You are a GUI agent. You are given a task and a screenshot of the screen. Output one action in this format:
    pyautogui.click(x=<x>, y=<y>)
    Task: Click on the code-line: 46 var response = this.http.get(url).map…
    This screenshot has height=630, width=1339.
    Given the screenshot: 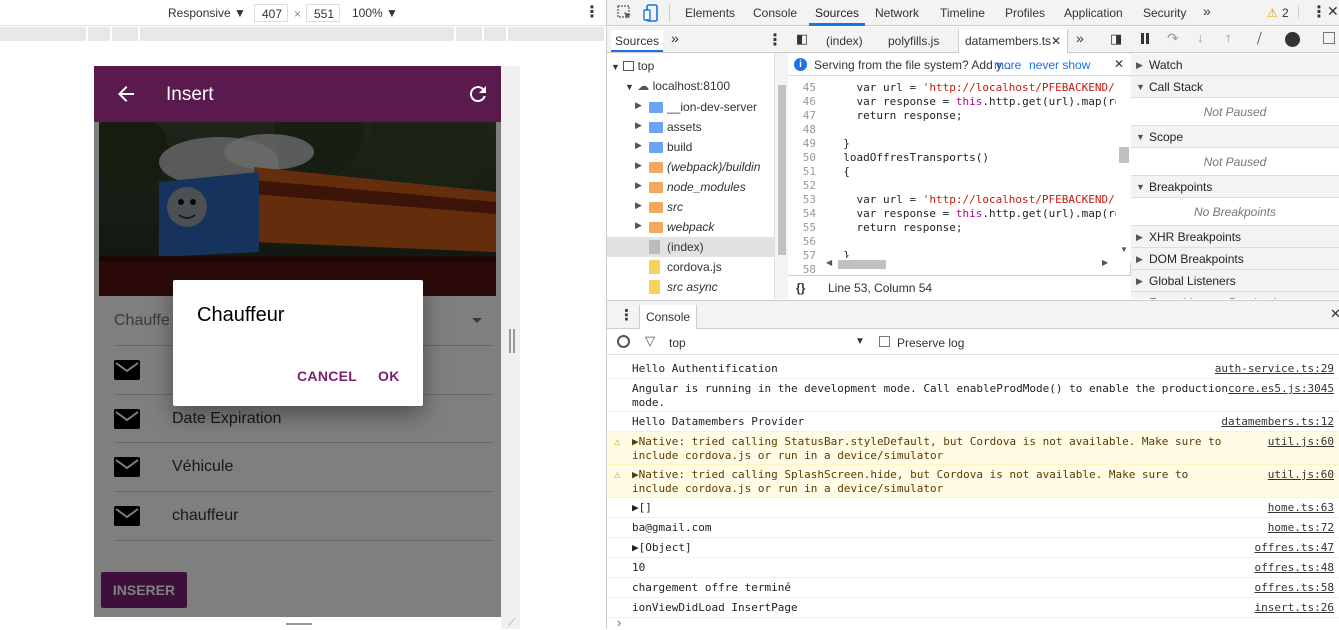 What is the action you would take?
    pyautogui.click(x=952, y=102)
    